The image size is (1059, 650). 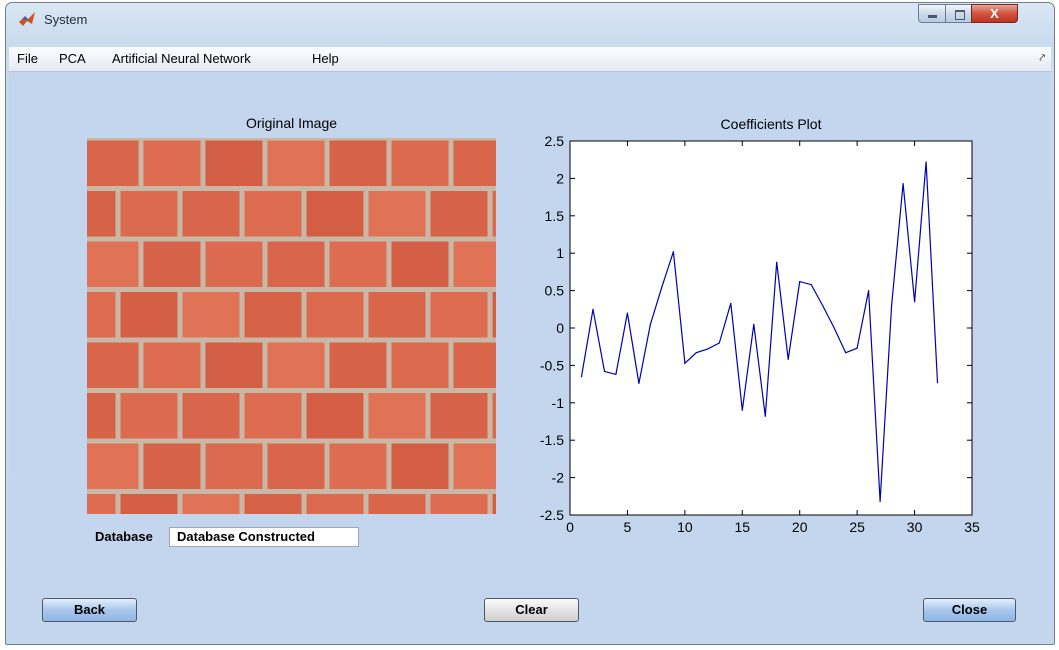 What do you see at coordinates (685, 527) in the screenshot?
I see `x-tick-label: 10` at bounding box center [685, 527].